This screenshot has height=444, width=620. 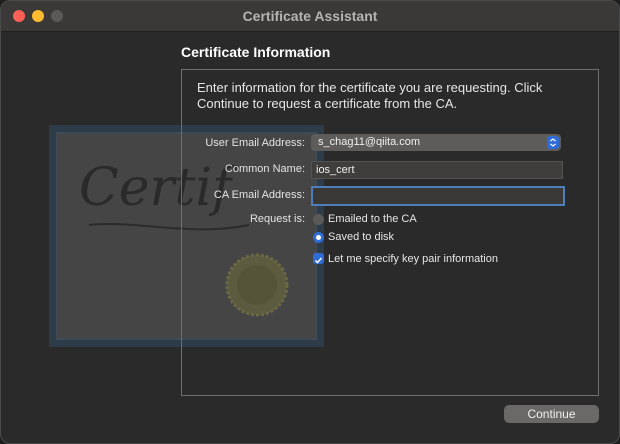 What do you see at coordinates (264, 169) in the screenshot?
I see `common-name-label: Common Name:` at bounding box center [264, 169].